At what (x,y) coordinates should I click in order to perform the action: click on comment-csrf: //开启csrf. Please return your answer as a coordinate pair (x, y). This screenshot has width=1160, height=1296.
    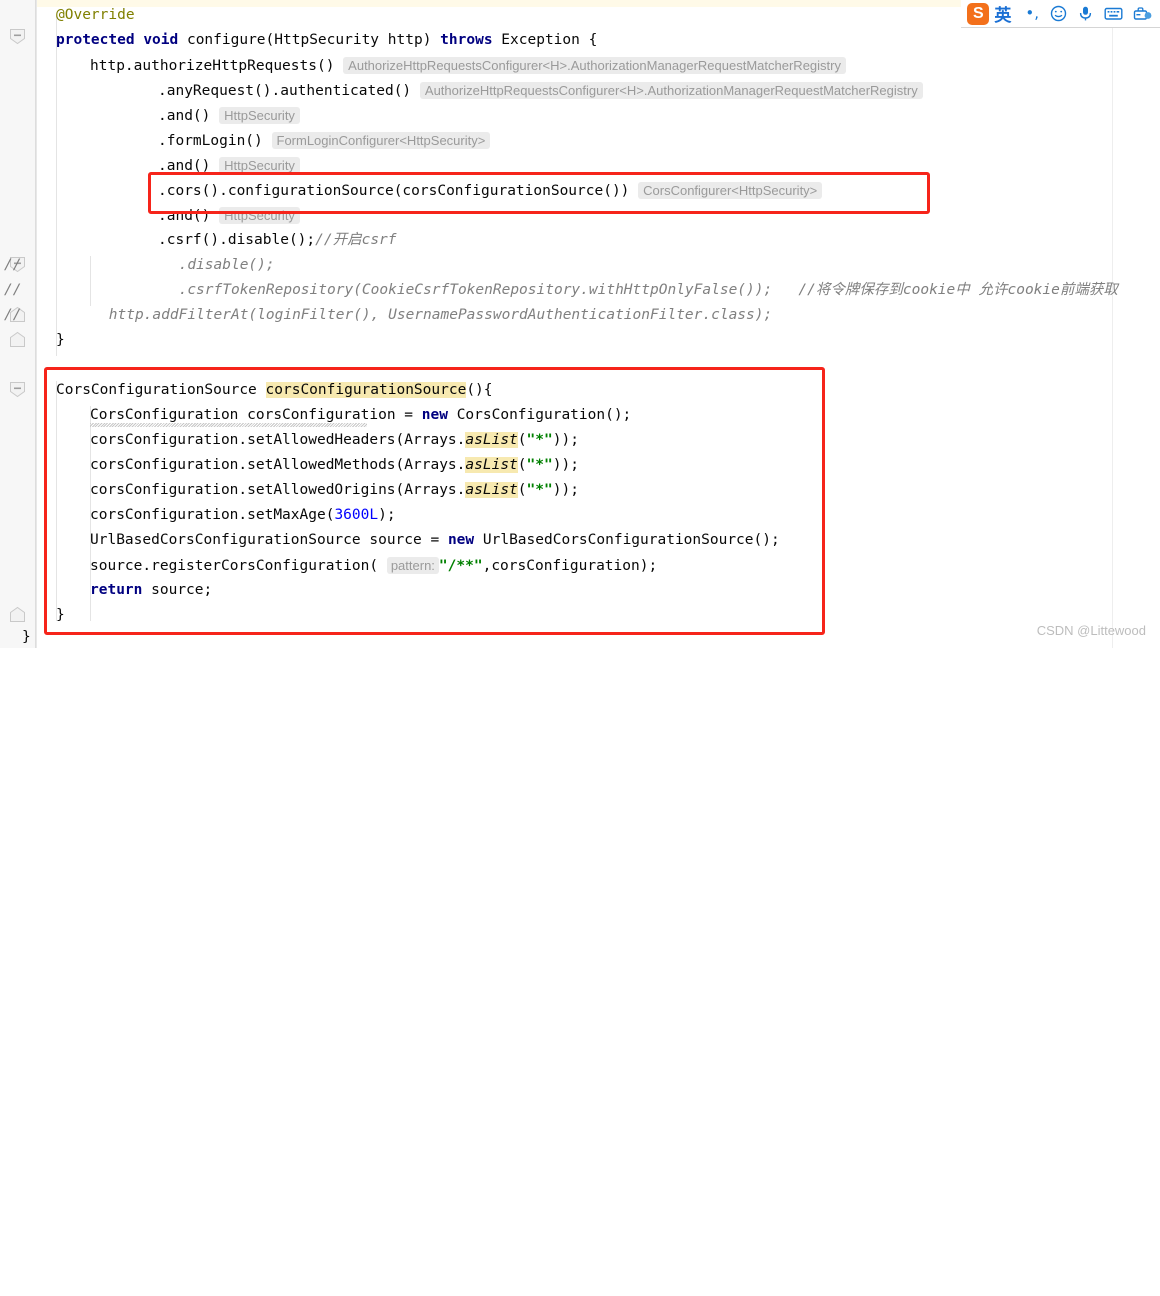
    Looking at the image, I should click on (356, 240).